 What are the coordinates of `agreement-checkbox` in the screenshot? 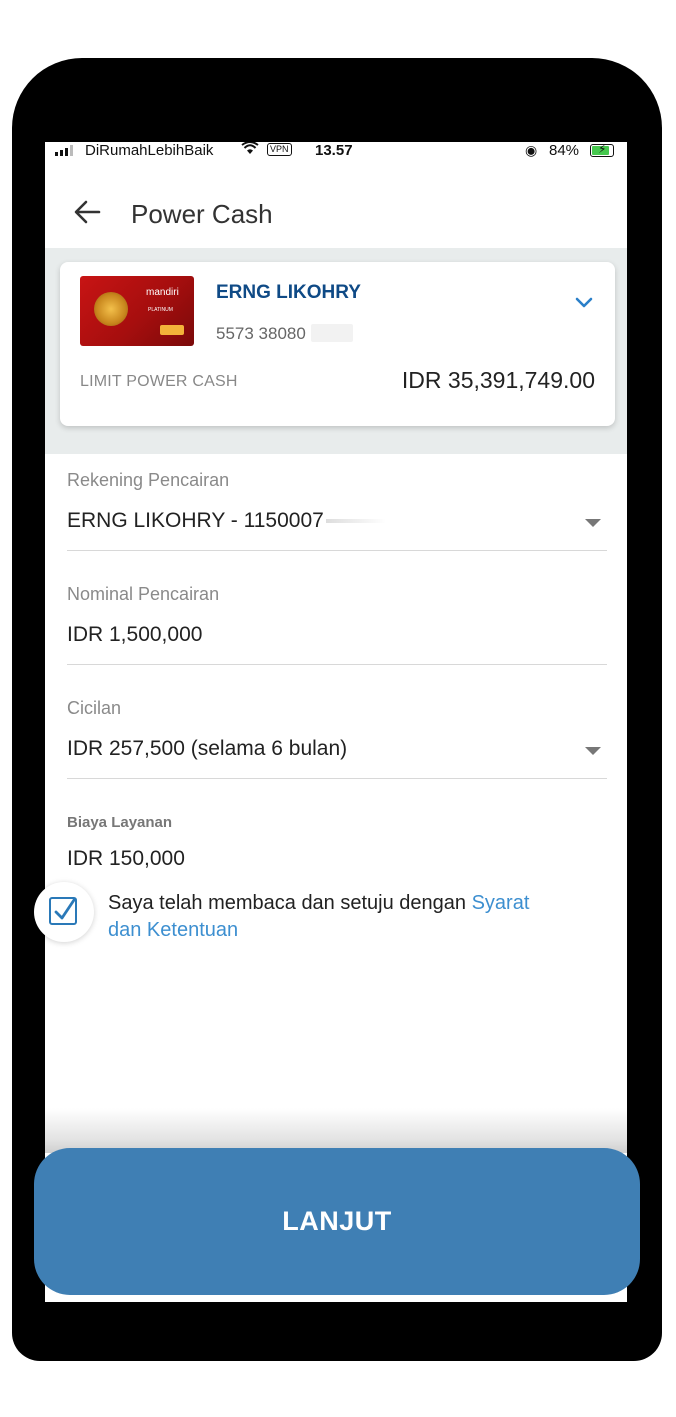 It's located at (64, 912).